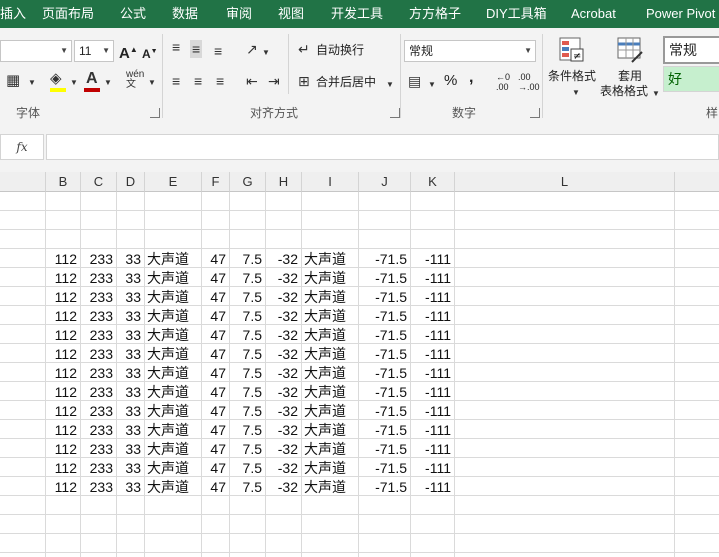 The height and width of the screenshot is (557, 719). I want to click on tab-power-pivot: Power Pivot, so click(680, 14).